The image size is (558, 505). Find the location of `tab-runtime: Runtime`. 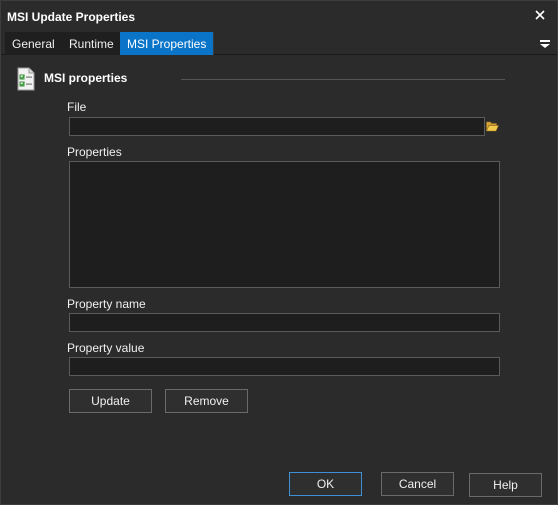

tab-runtime: Runtime is located at coordinates (92, 43).